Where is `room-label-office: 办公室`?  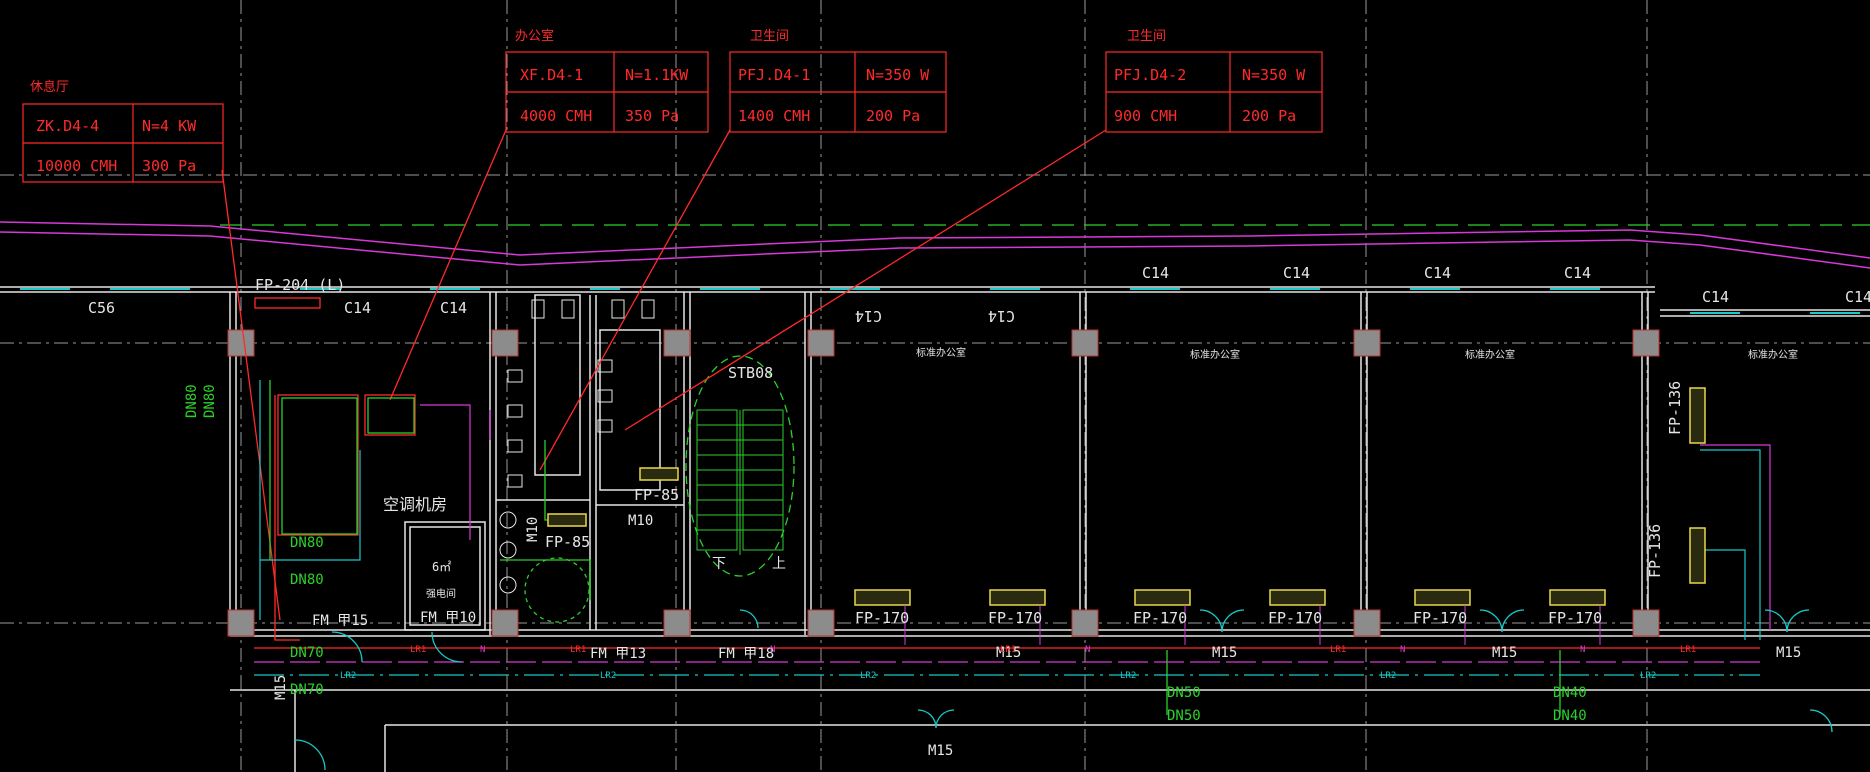 room-label-office: 办公室 is located at coordinates (534, 36).